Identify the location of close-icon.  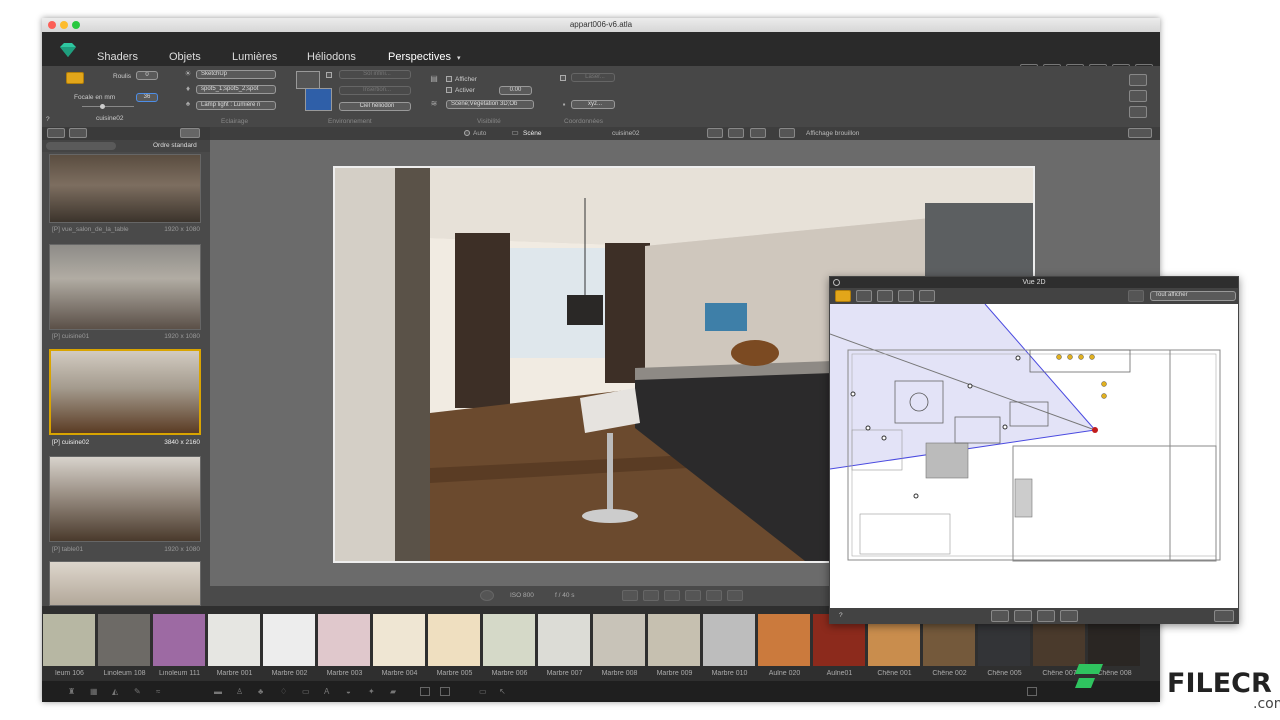
(836, 282).